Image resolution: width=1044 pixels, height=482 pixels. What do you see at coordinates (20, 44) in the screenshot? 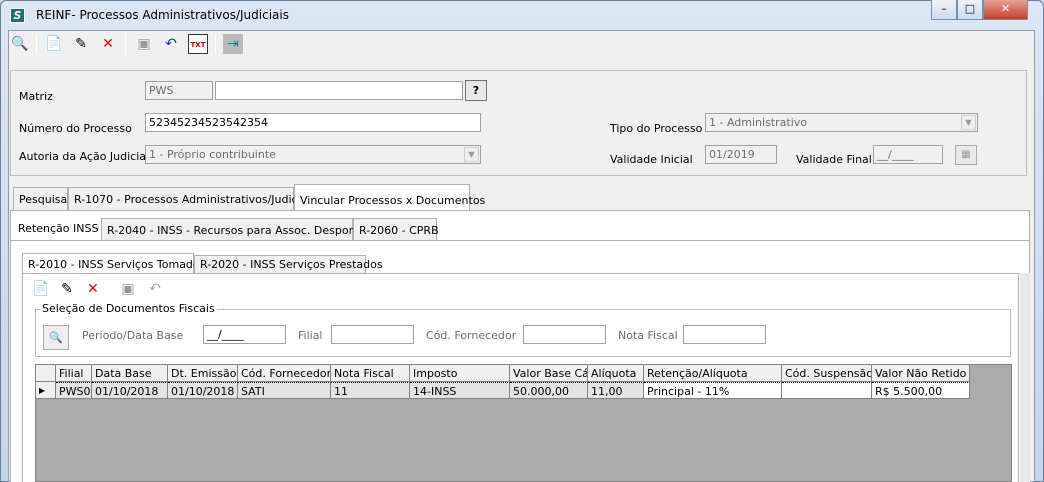
I see `binoculars-icon: 🔍` at bounding box center [20, 44].